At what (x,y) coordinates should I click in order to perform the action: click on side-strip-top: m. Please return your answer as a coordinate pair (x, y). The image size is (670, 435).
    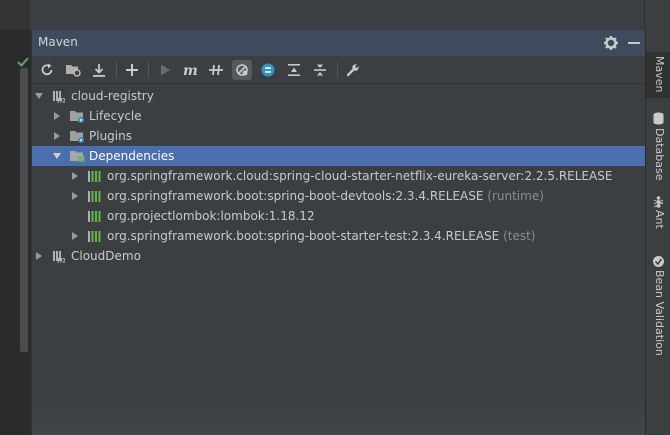
    Looking at the image, I should click on (657, 24).